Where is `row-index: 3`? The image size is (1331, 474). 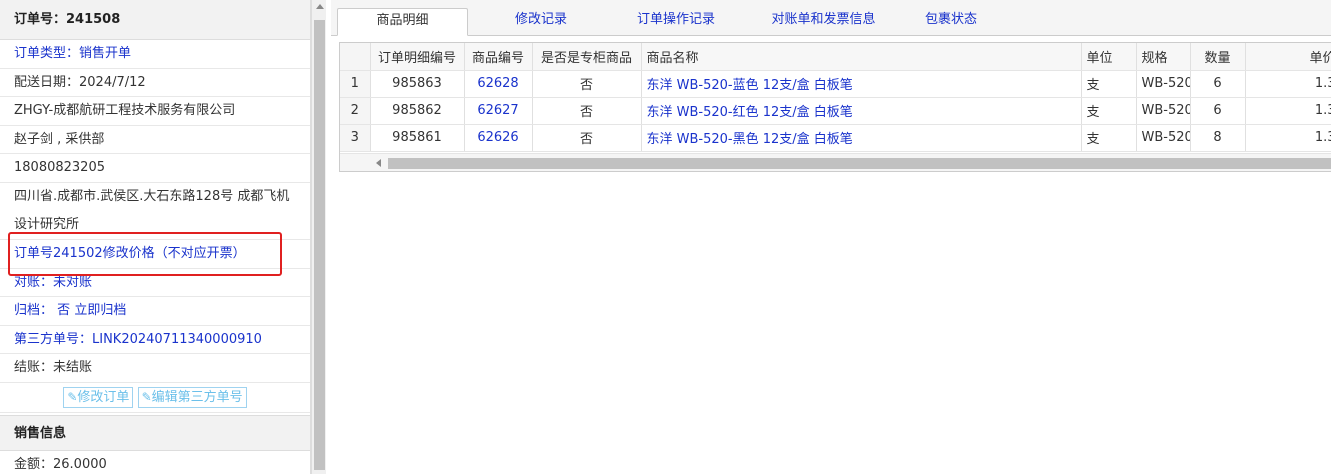
row-index: 3 is located at coordinates (355, 138).